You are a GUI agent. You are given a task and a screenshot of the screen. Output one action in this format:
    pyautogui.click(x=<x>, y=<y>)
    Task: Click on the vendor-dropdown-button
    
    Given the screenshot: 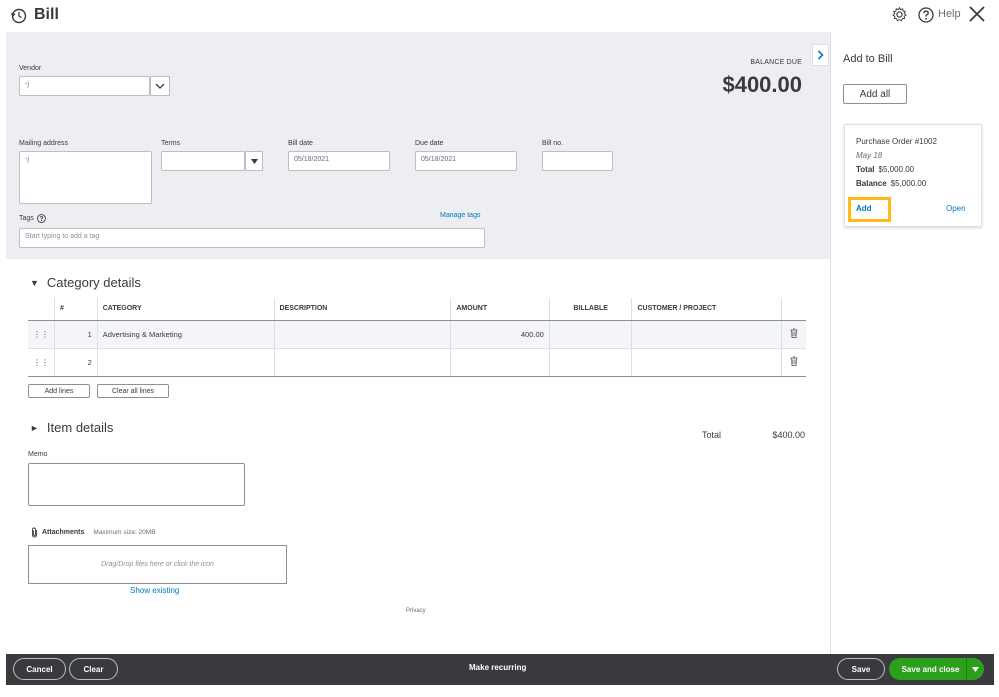 What is the action you would take?
    pyautogui.click(x=160, y=86)
    